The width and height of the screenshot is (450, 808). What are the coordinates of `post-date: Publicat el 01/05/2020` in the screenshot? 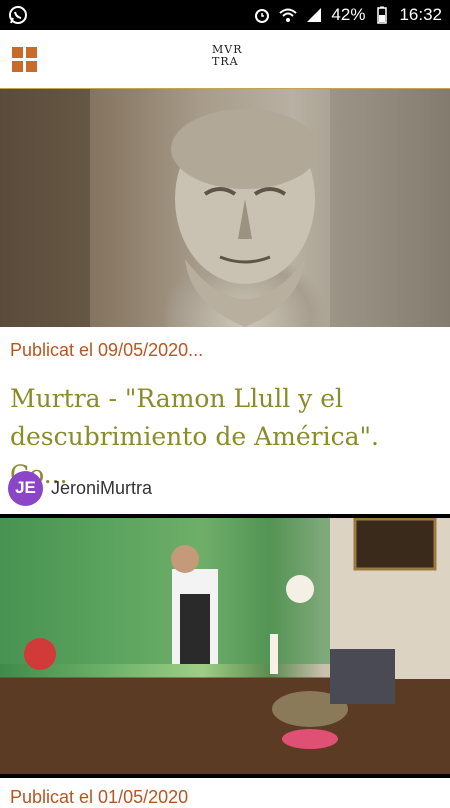 It's located at (99, 797).